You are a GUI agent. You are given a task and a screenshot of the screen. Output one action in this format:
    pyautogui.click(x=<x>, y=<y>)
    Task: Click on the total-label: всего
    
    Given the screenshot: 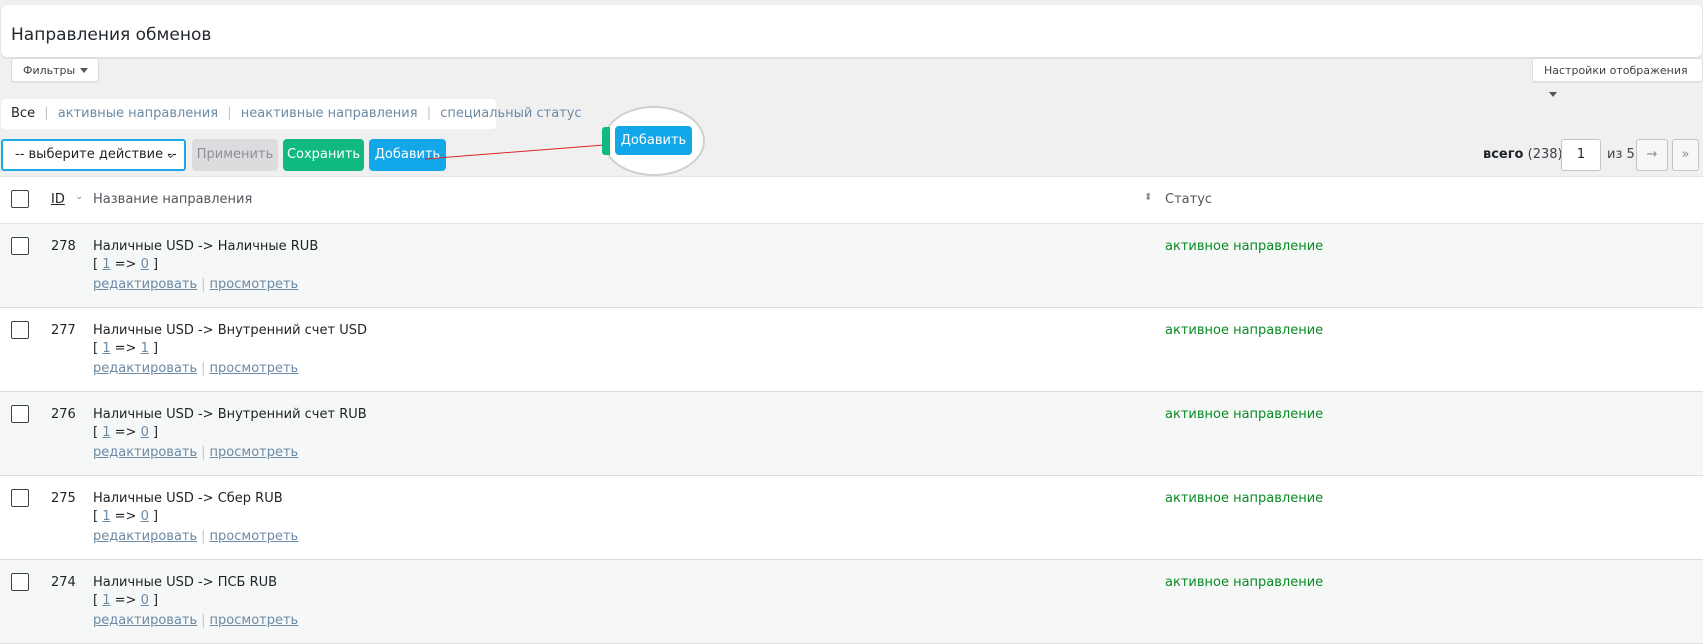 What is the action you would take?
    pyautogui.click(x=1503, y=154)
    